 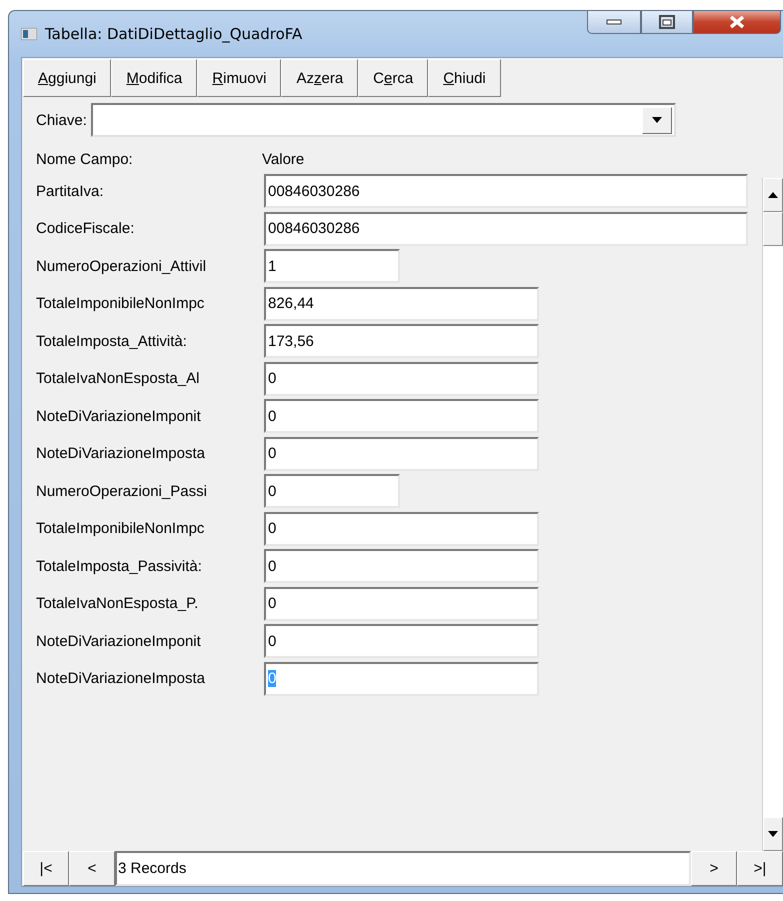 What do you see at coordinates (154, 78) in the screenshot?
I see `toolbar-button: Modifica` at bounding box center [154, 78].